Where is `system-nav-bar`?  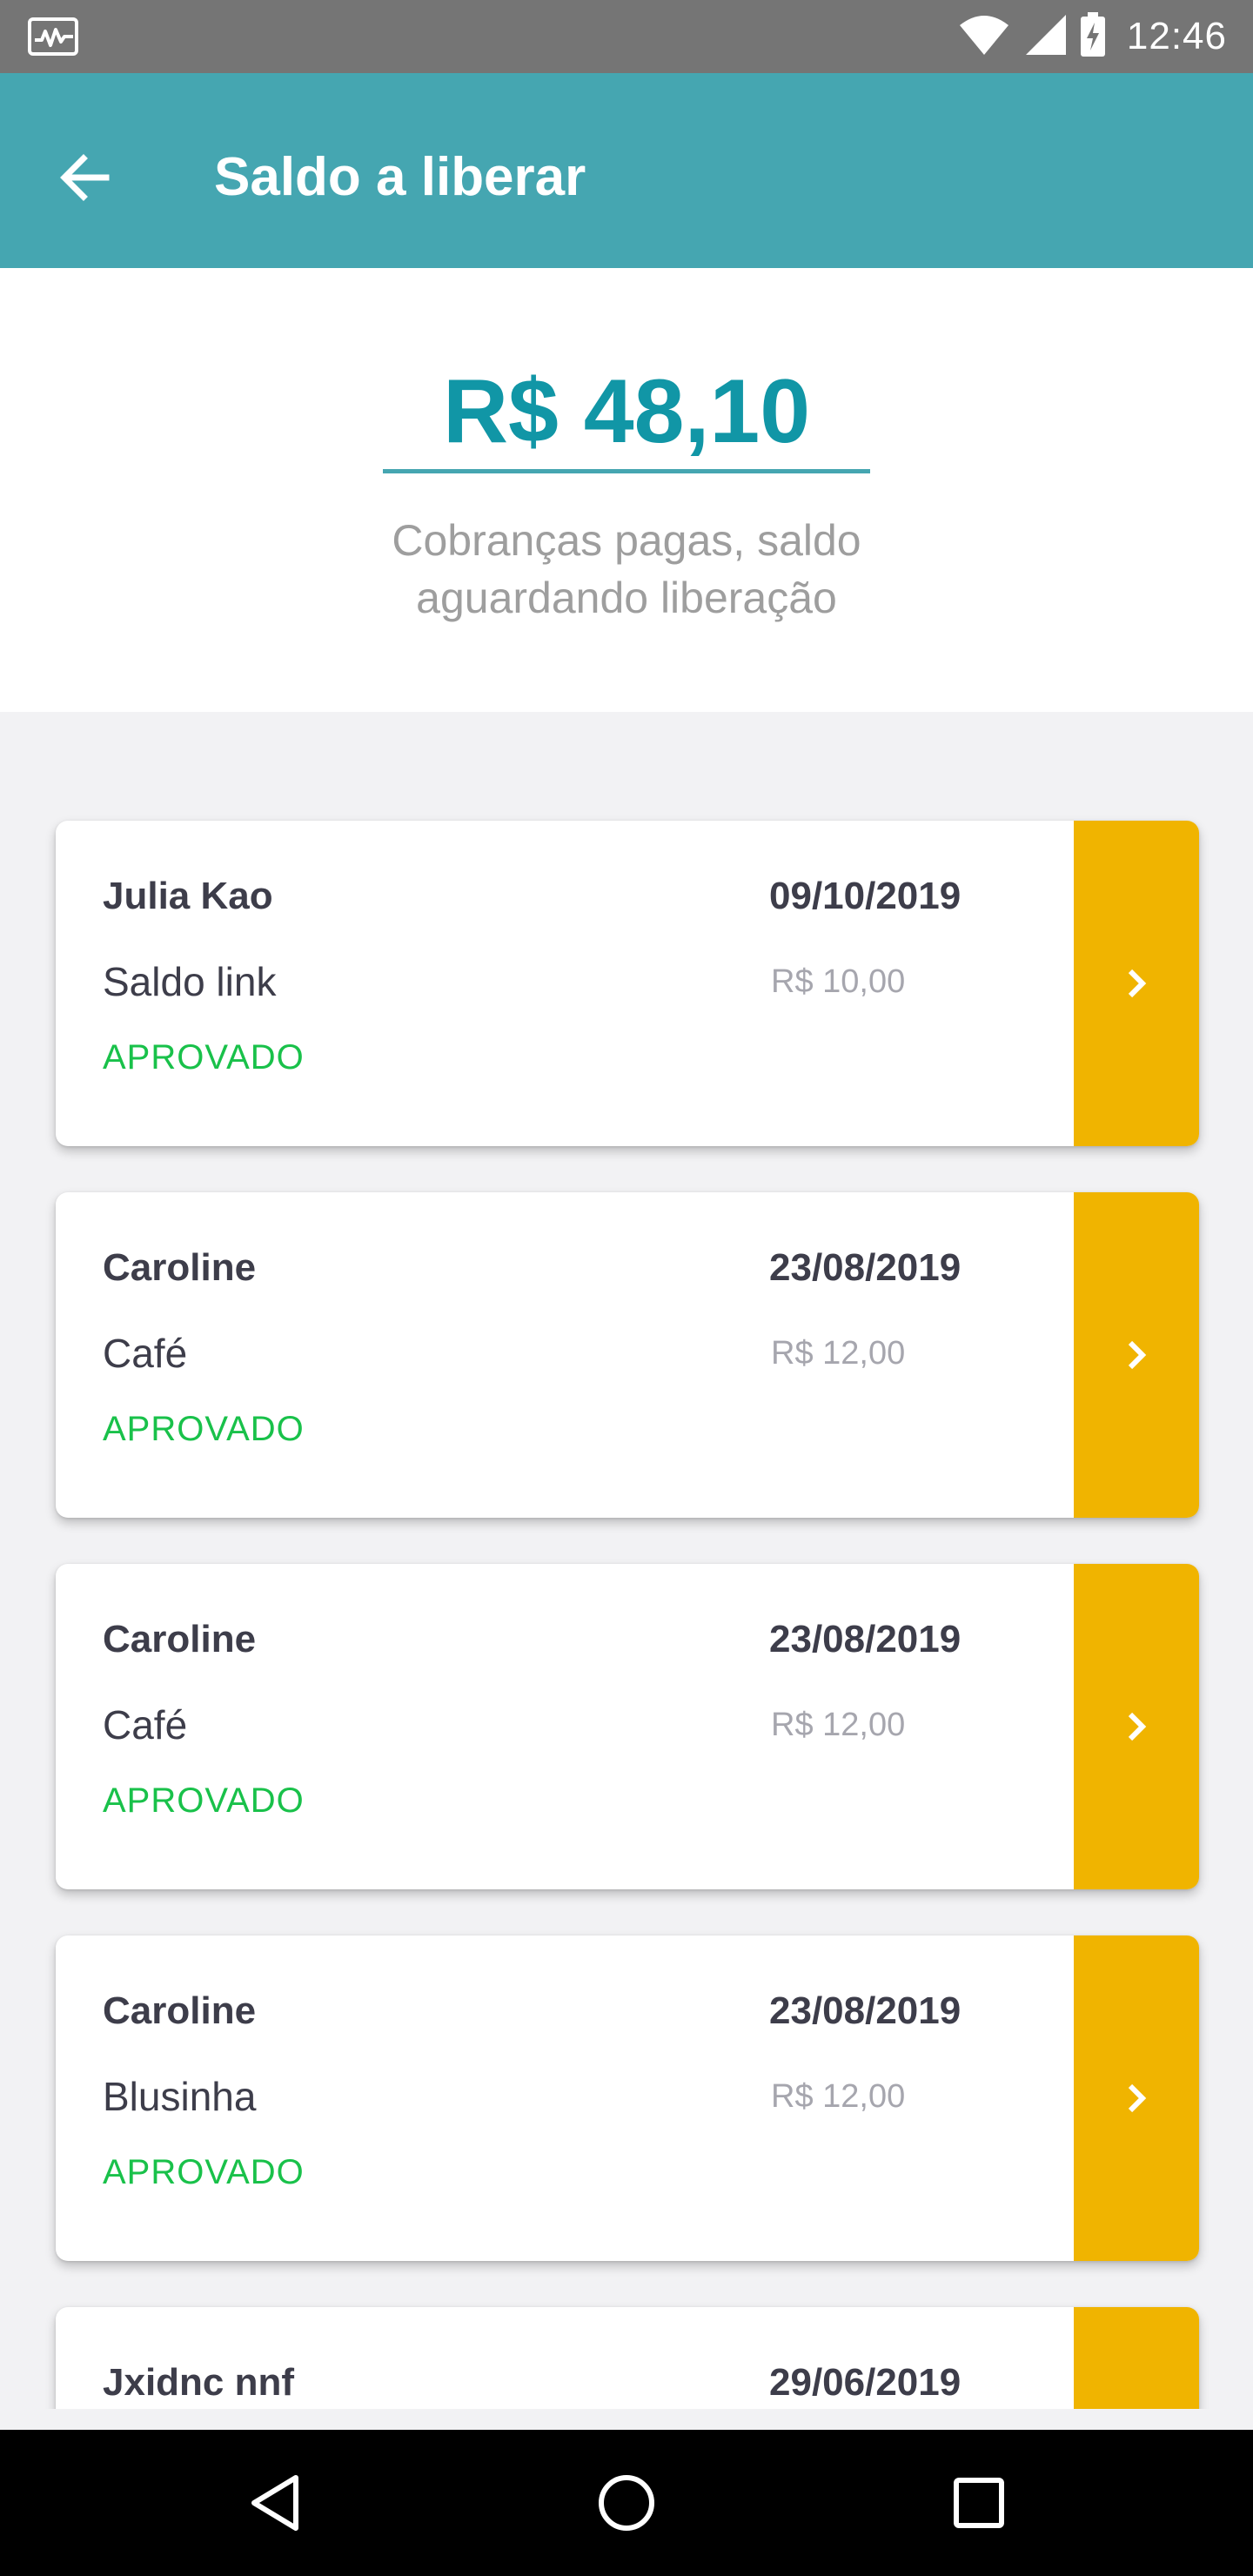
system-nav-bar is located at coordinates (626, 2503).